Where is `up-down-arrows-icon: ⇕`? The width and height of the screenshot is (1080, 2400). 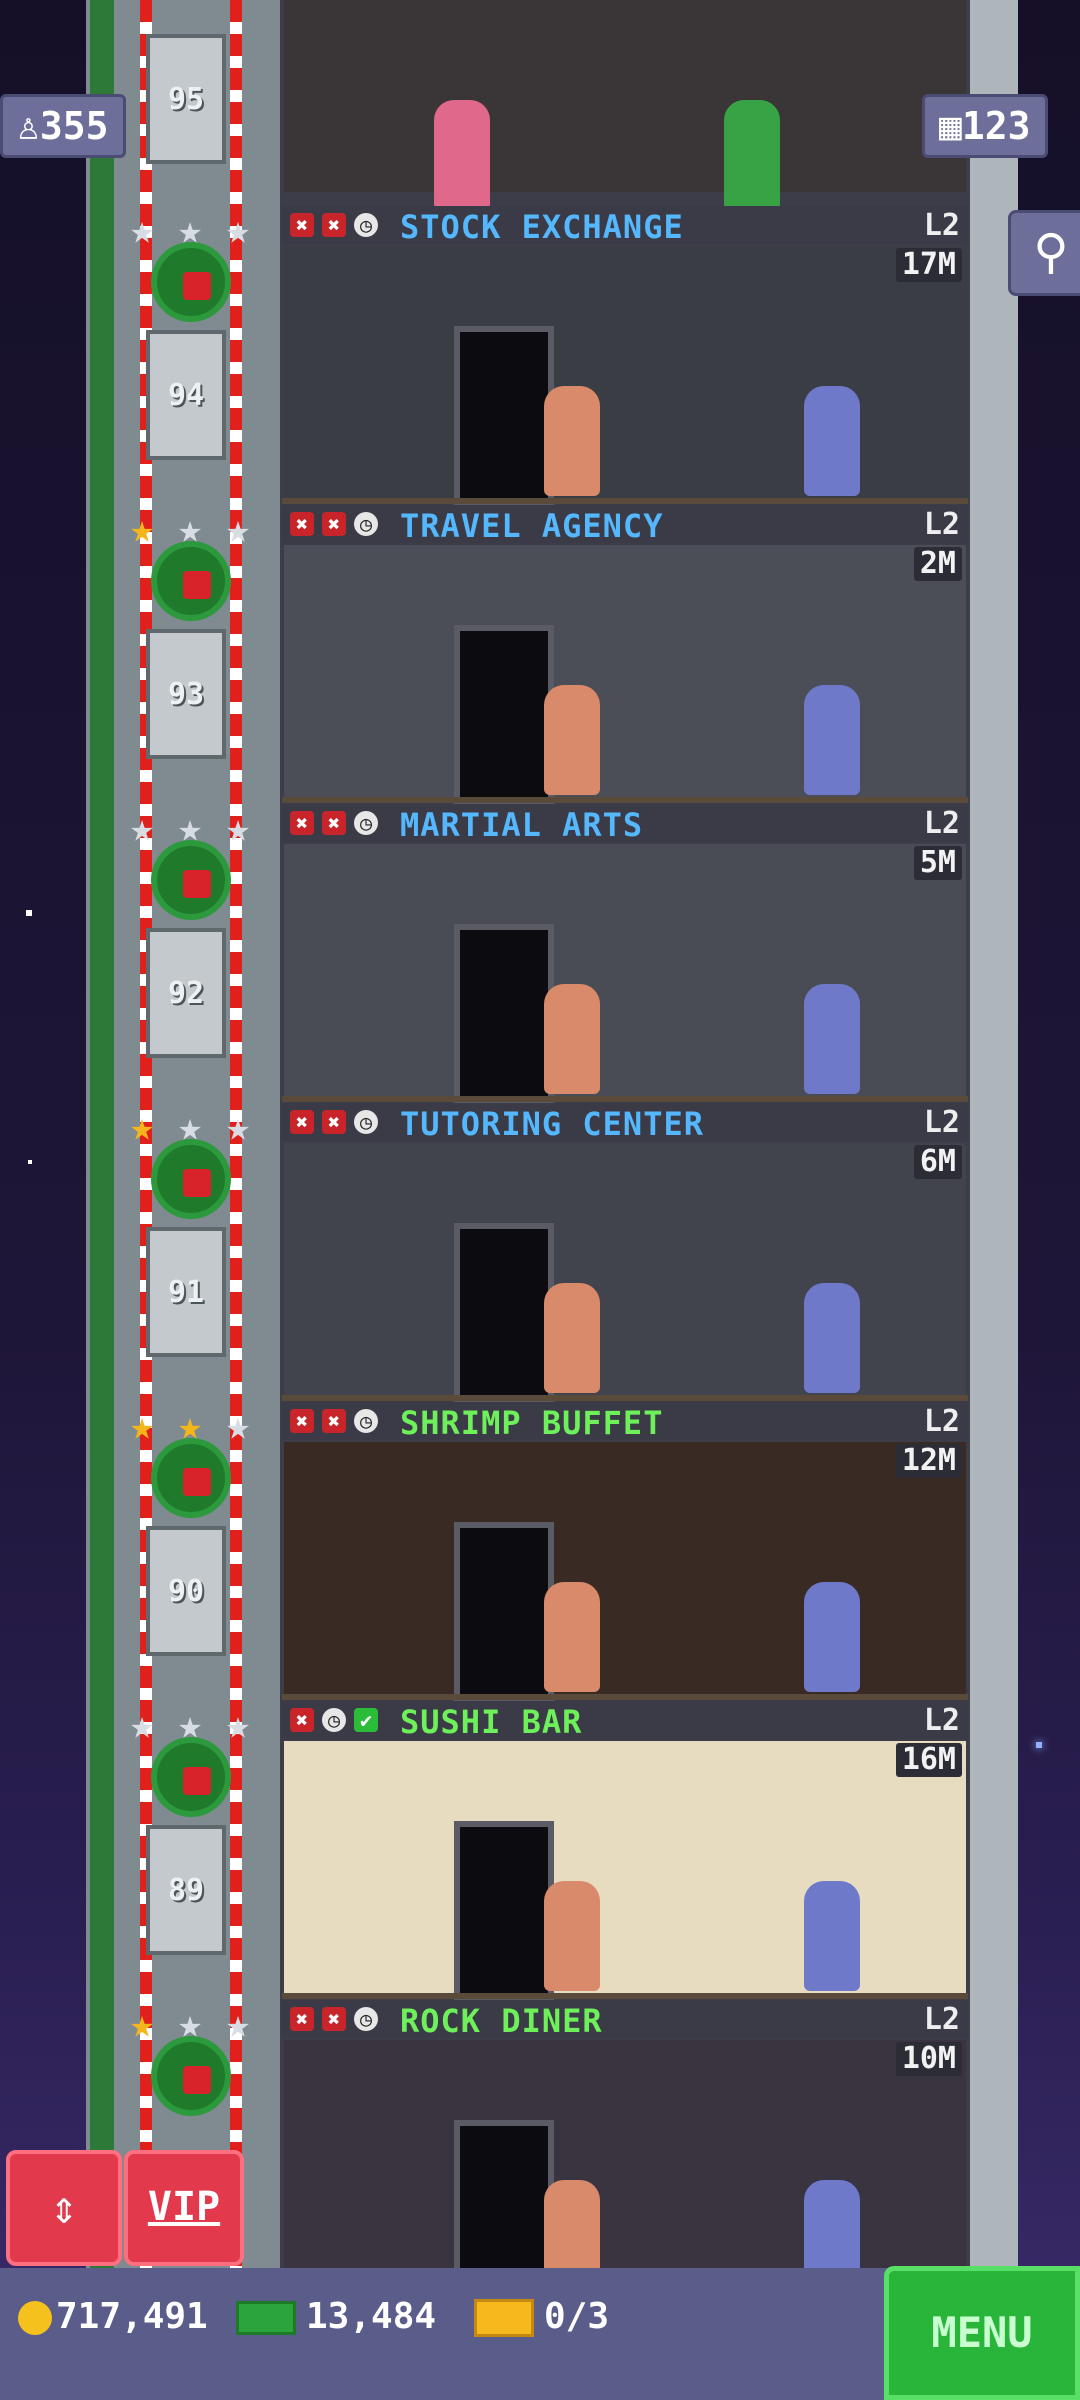 up-down-arrows-icon: ⇕ is located at coordinates (64, 2207).